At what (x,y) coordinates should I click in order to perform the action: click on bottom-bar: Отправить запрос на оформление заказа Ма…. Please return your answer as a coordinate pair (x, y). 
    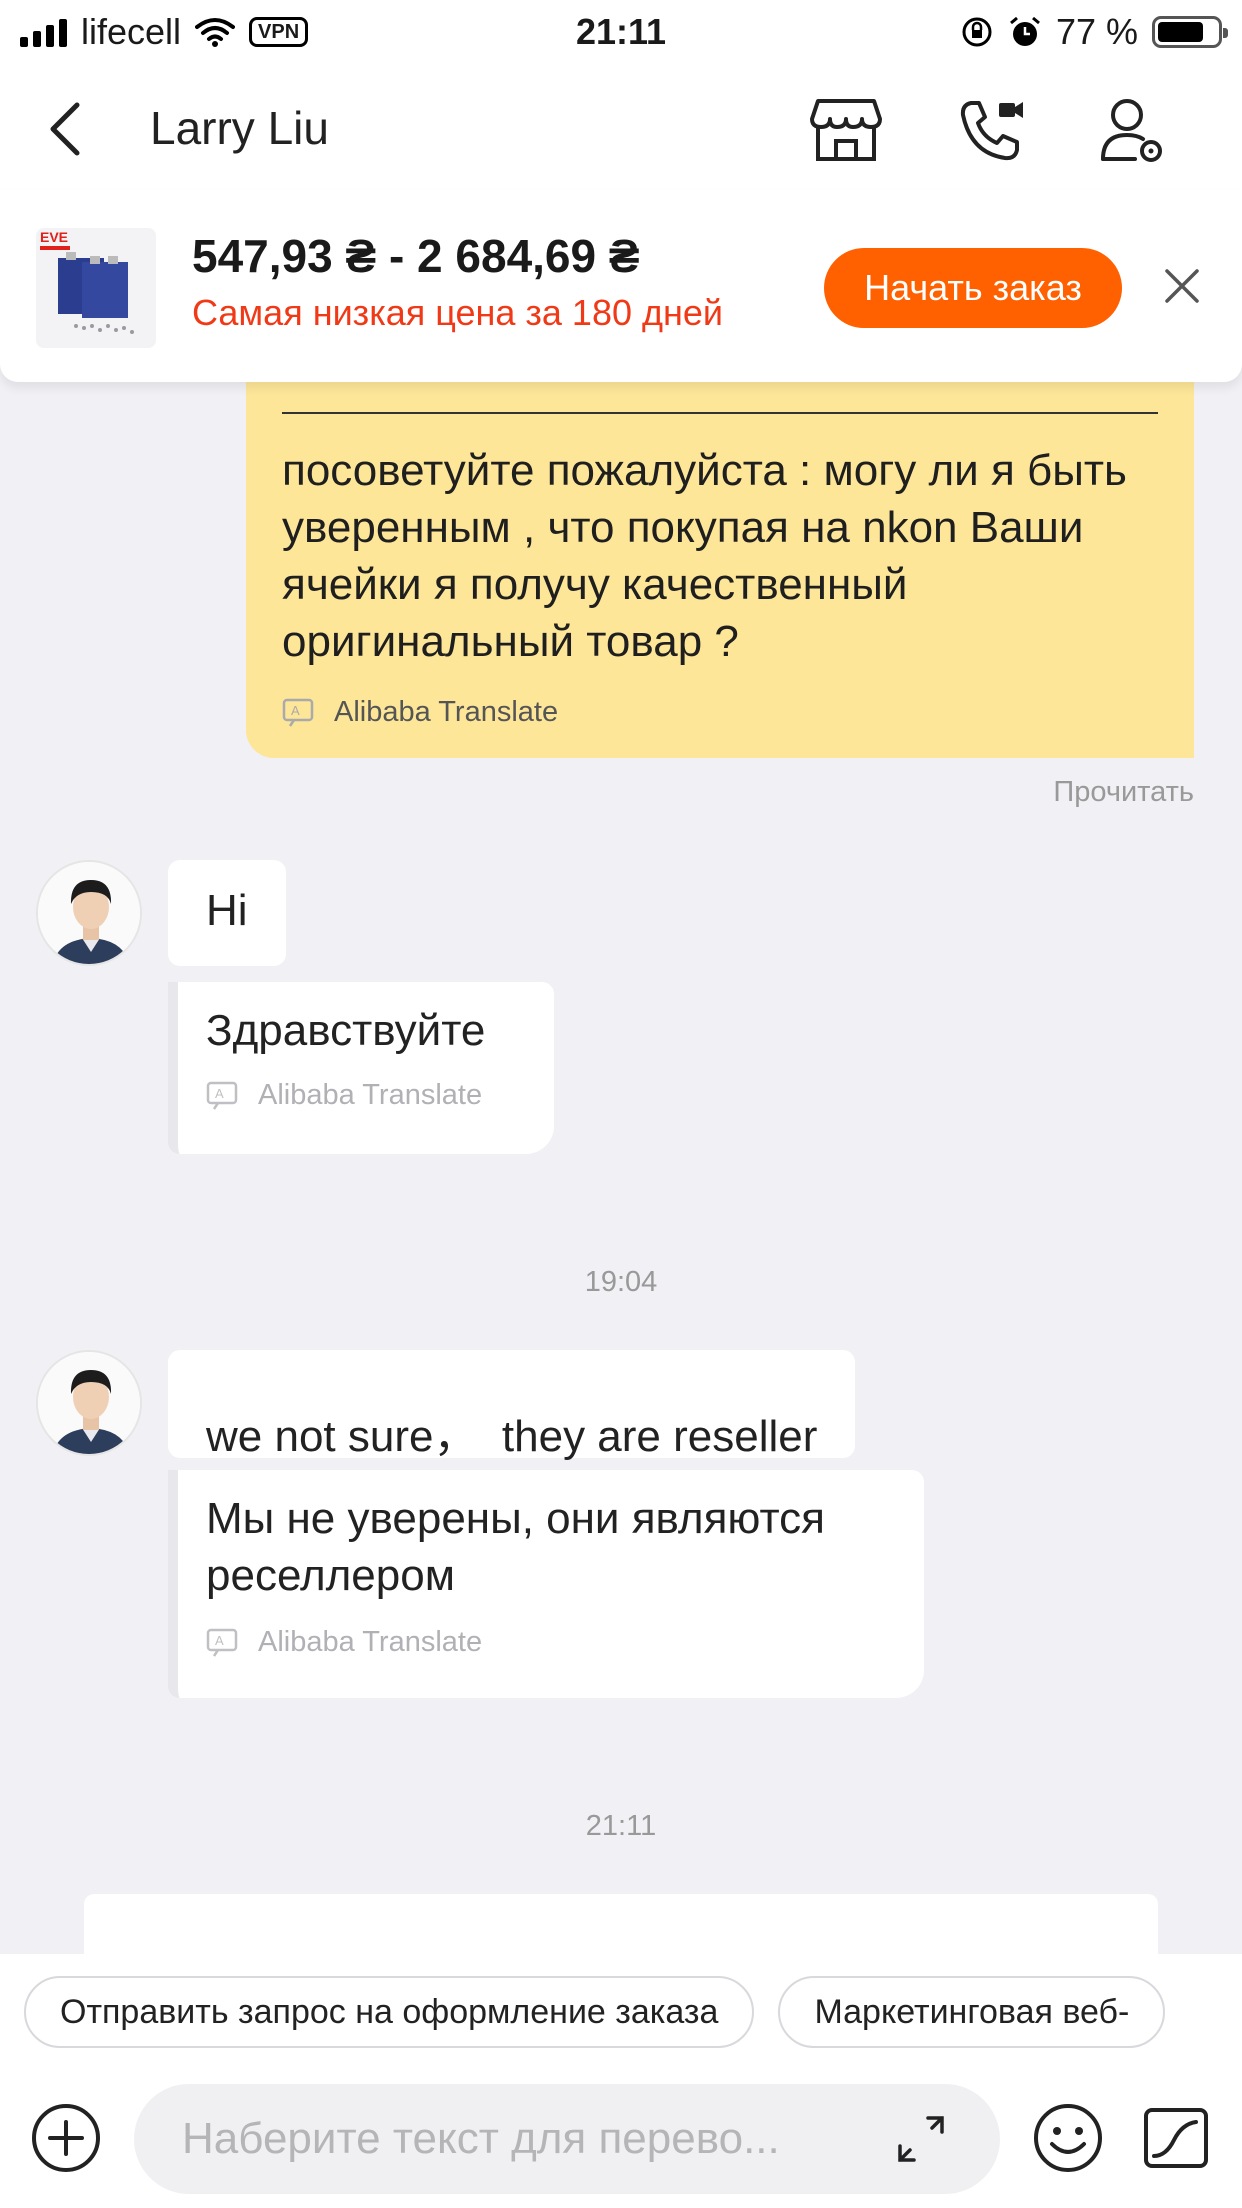
    Looking at the image, I should click on (621, 2081).